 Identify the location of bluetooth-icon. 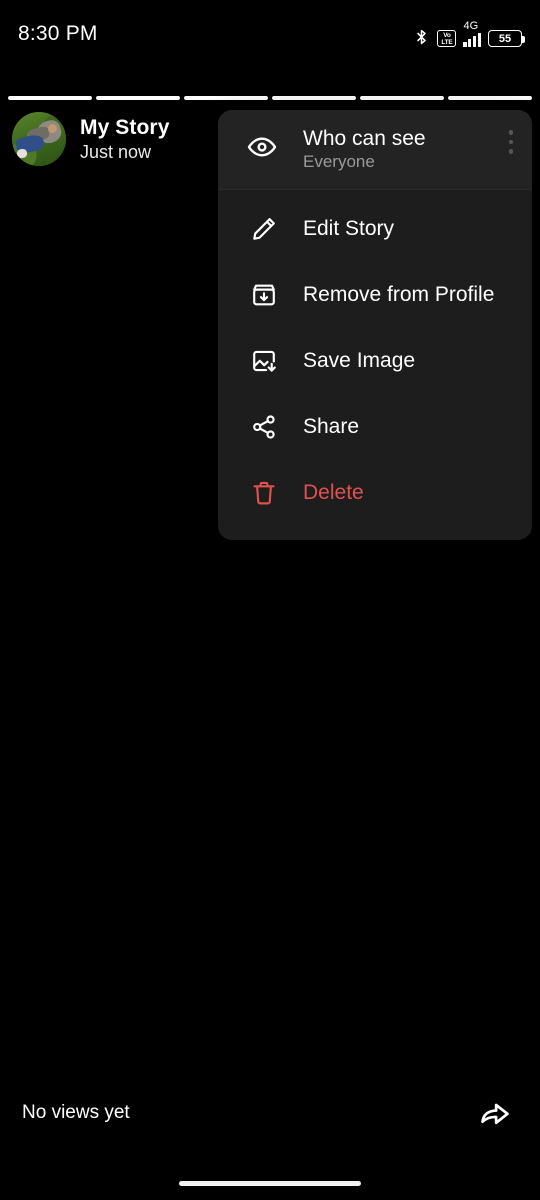
(421, 37).